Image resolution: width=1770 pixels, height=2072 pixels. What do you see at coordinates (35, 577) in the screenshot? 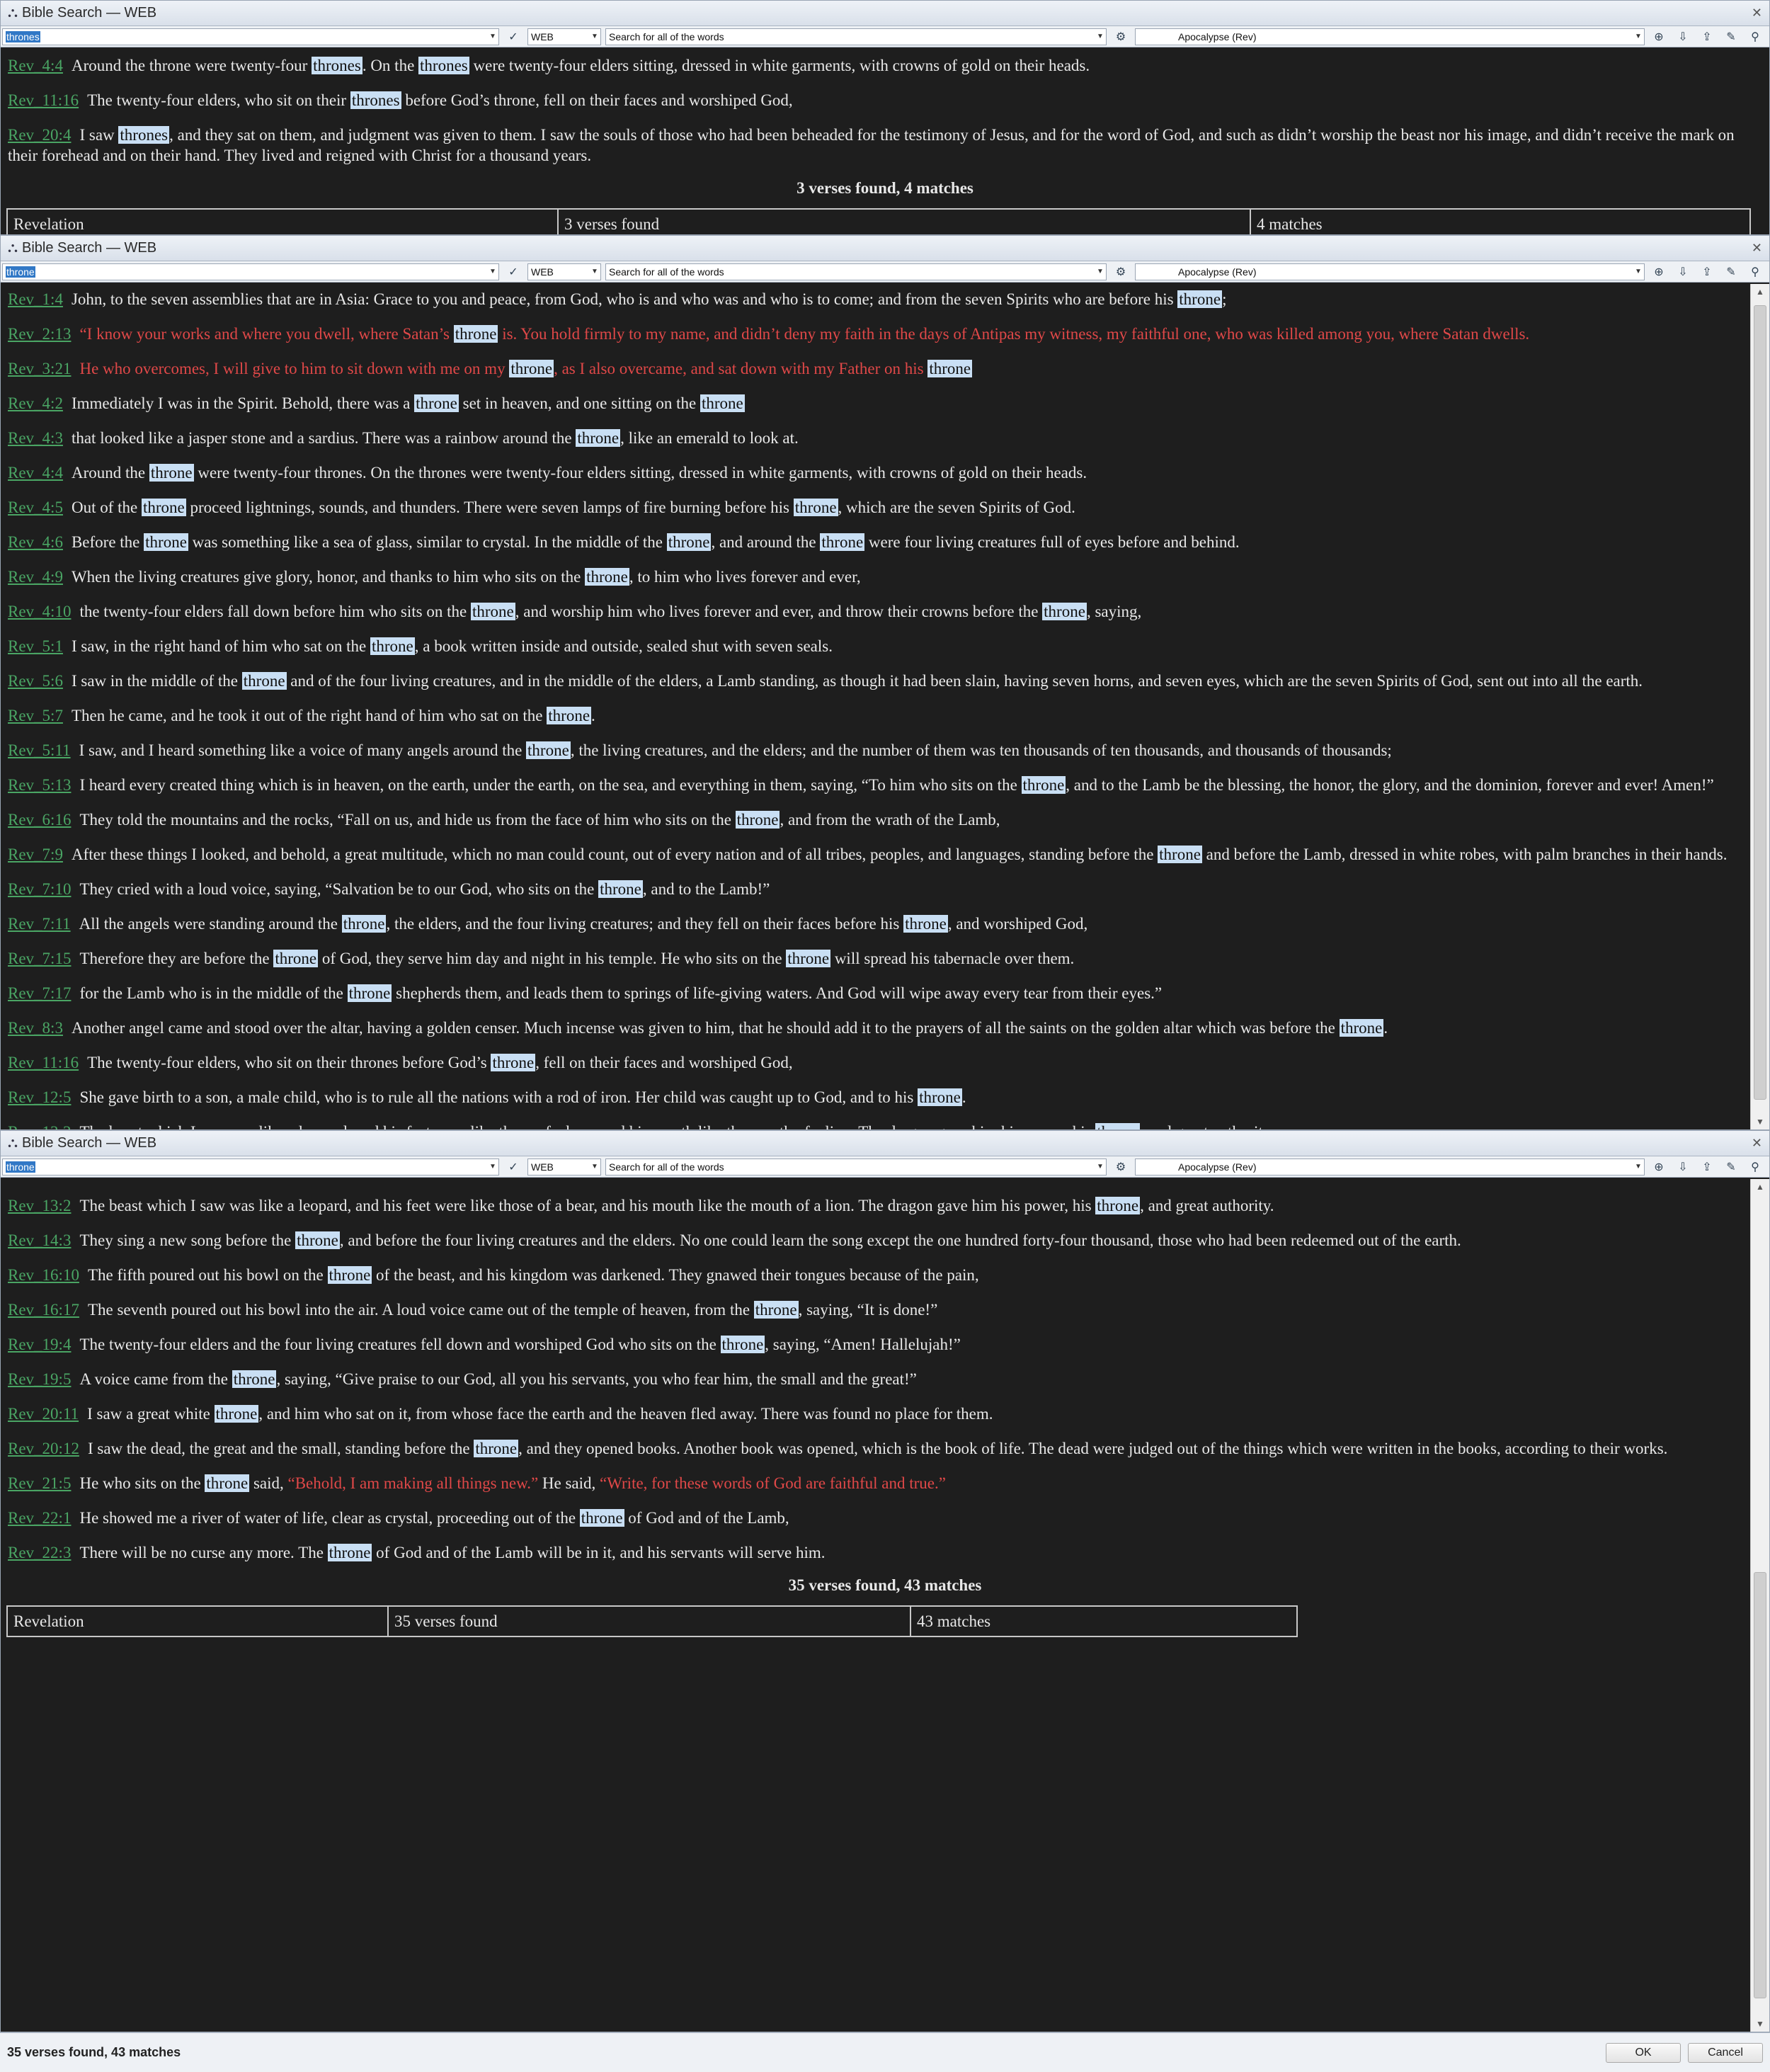
I see `verse-reference-link: Rev_4:9` at bounding box center [35, 577].